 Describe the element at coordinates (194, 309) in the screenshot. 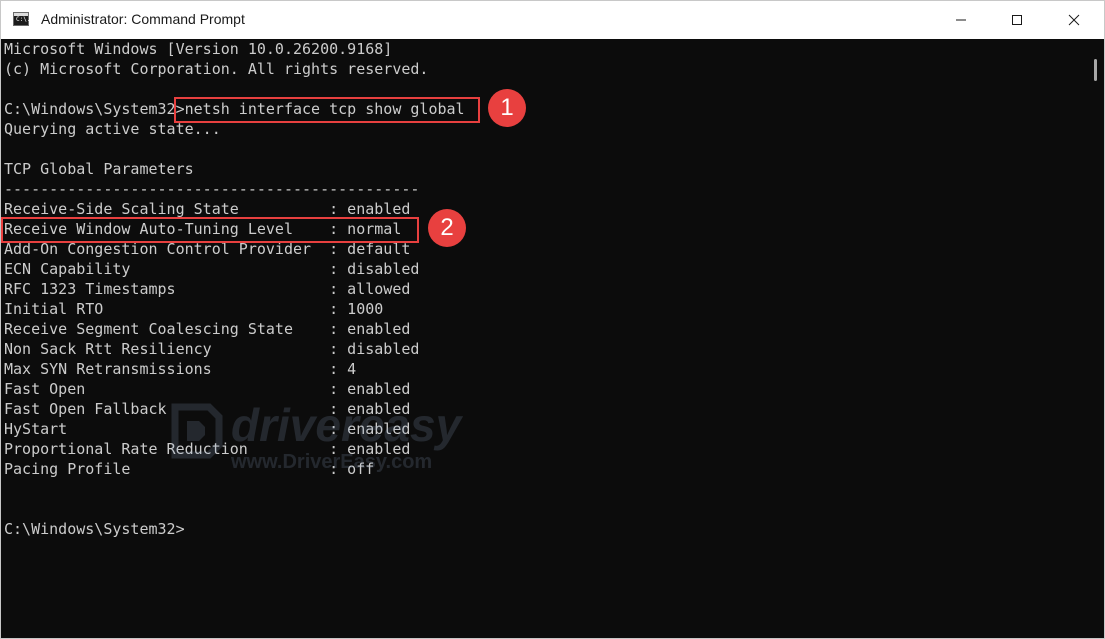

I see `param-line: Initial RTO : 1000` at that location.